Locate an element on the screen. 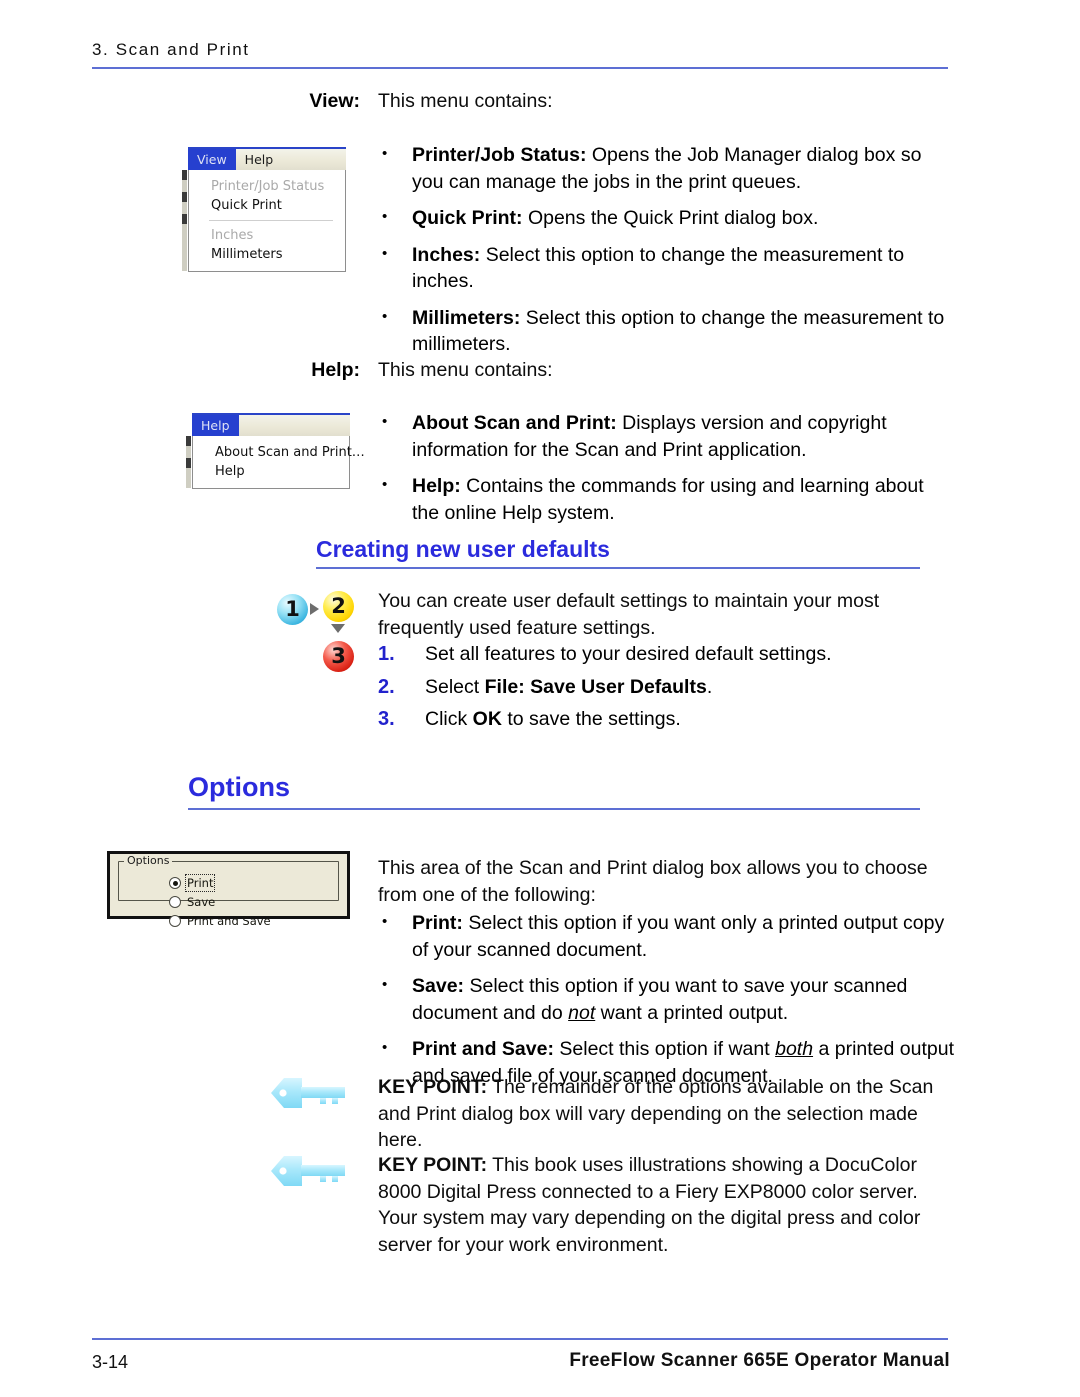 This screenshot has height=1397, width=1080. heading-options: Options is located at coordinates (239, 787).